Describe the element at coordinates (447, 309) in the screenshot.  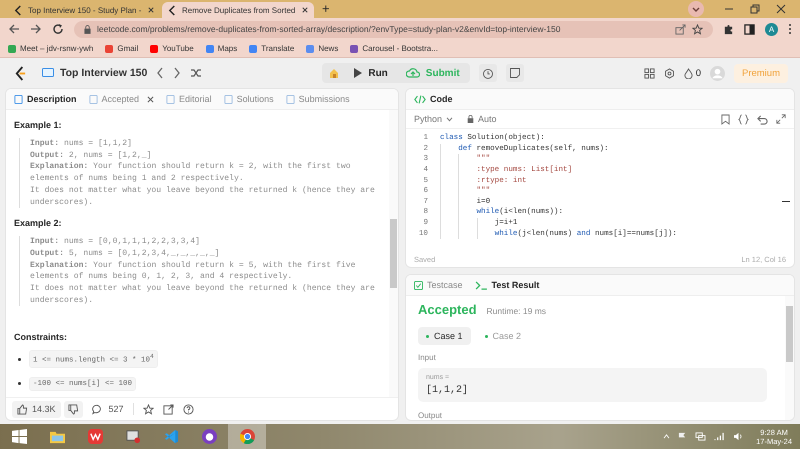
I see `verdict-text: Accepted` at that location.